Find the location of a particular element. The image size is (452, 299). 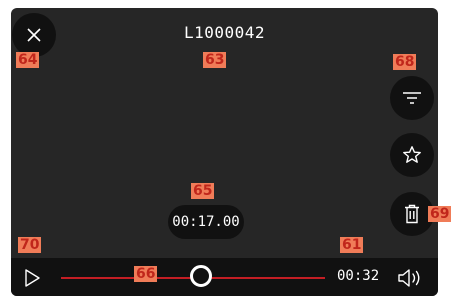

playback-controls-bar: 00:32 is located at coordinates (224, 277).